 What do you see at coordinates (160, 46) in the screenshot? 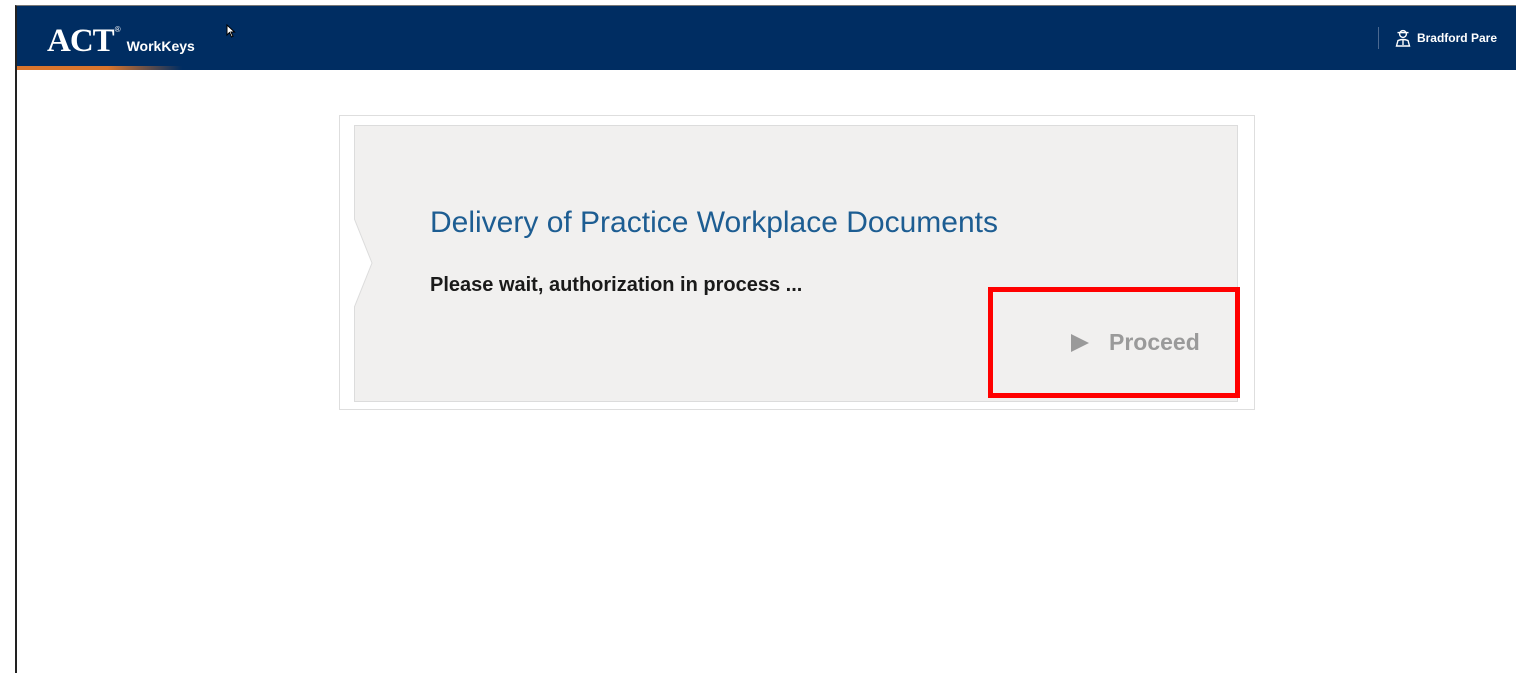
I see `logo-workkeys-text: WorkKeys` at bounding box center [160, 46].